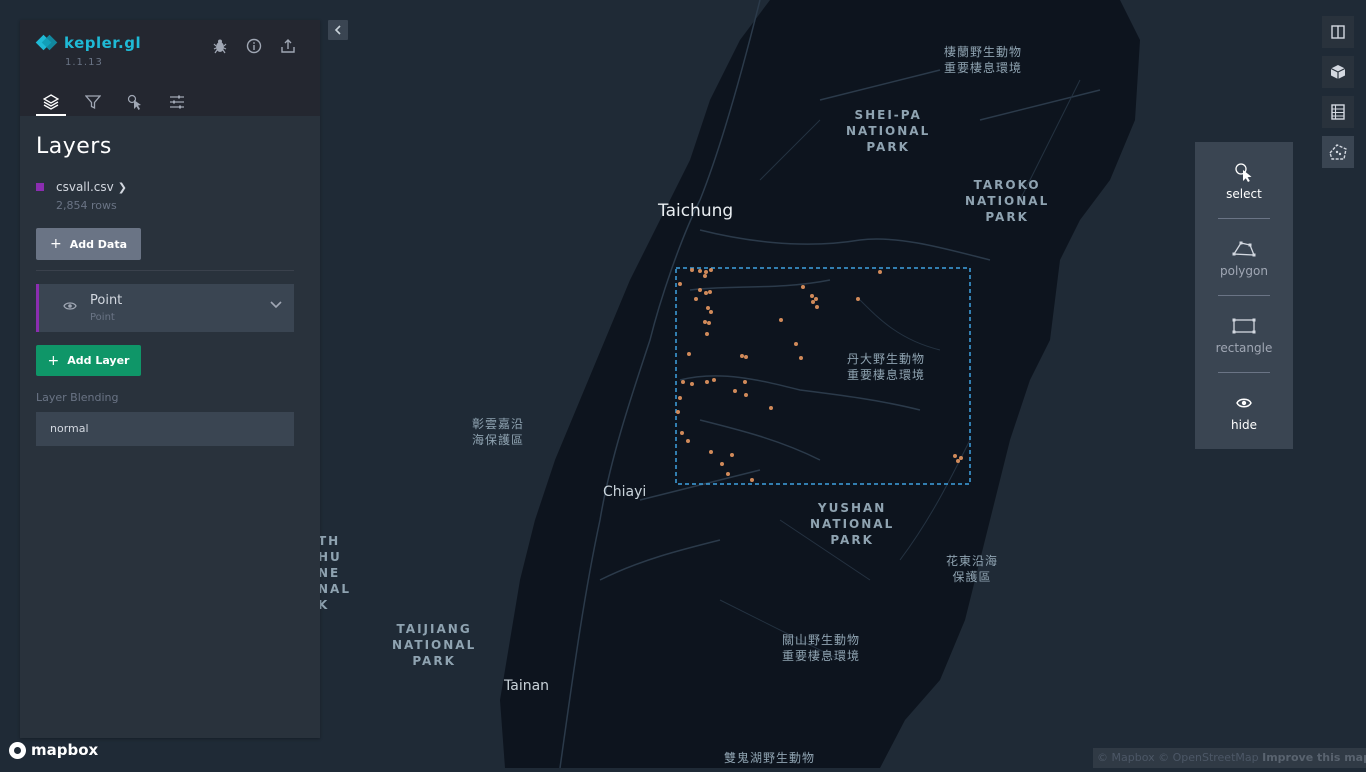 This screenshot has height=772, width=1366. What do you see at coordinates (74, 146) in the screenshot?
I see `panel-title: Layers` at bounding box center [74, 146].